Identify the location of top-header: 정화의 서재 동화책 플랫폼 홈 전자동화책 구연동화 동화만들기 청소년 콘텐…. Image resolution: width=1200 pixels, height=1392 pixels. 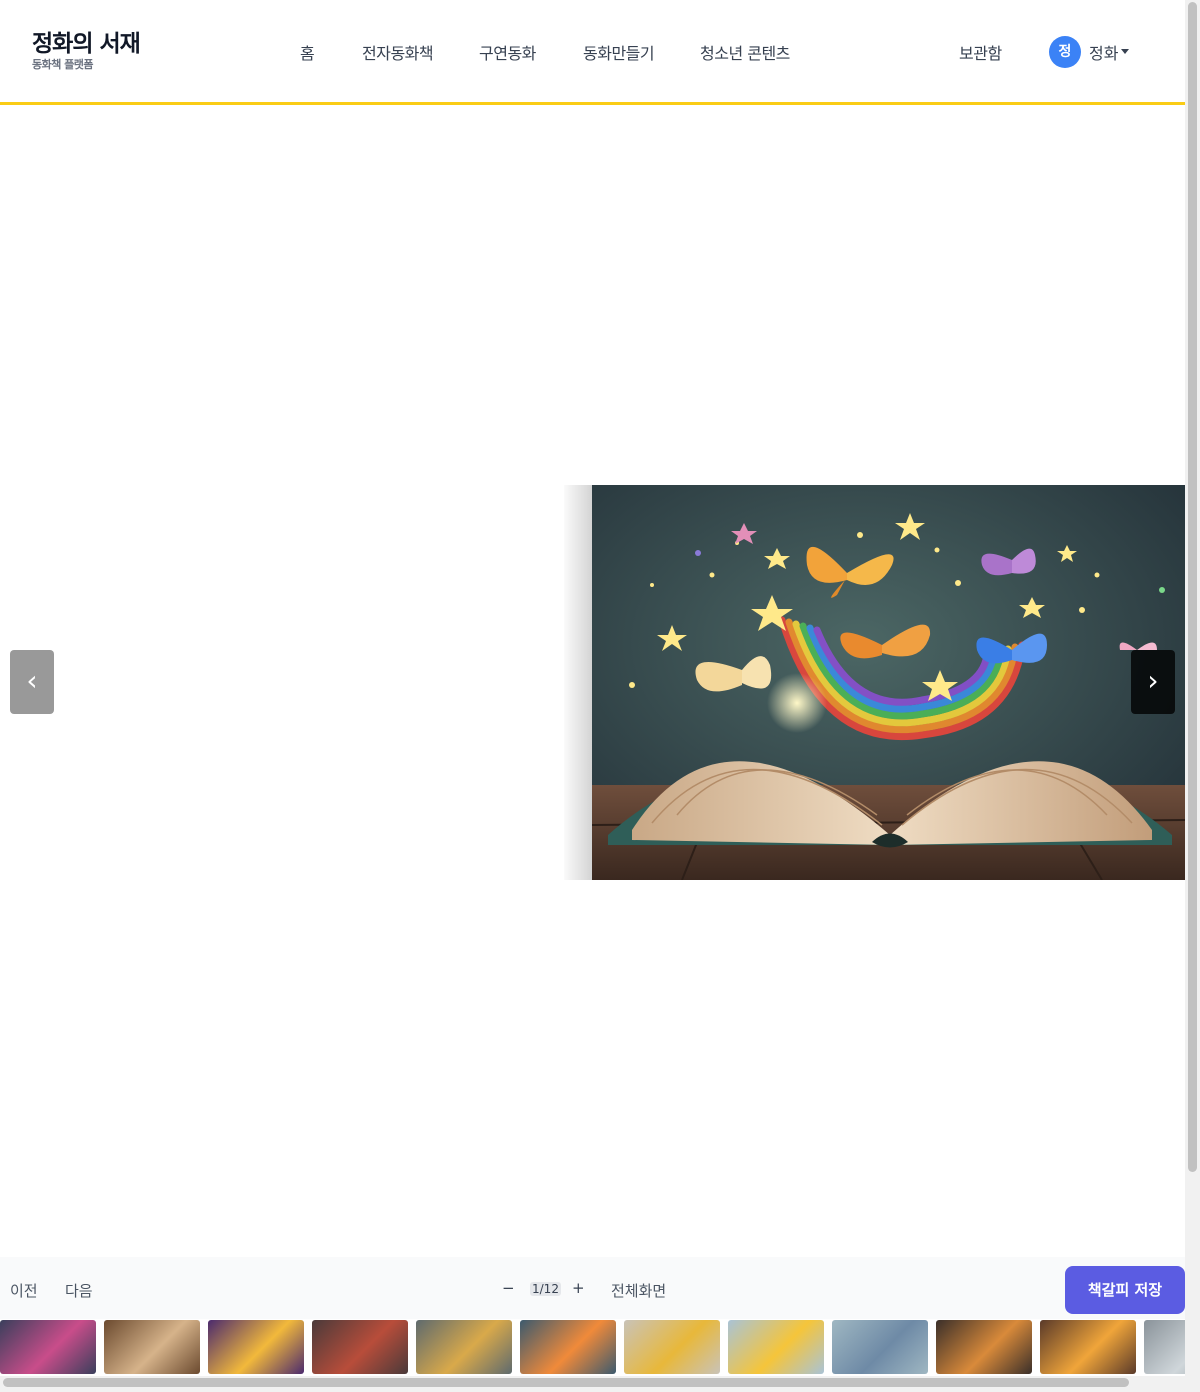
(592, 52).